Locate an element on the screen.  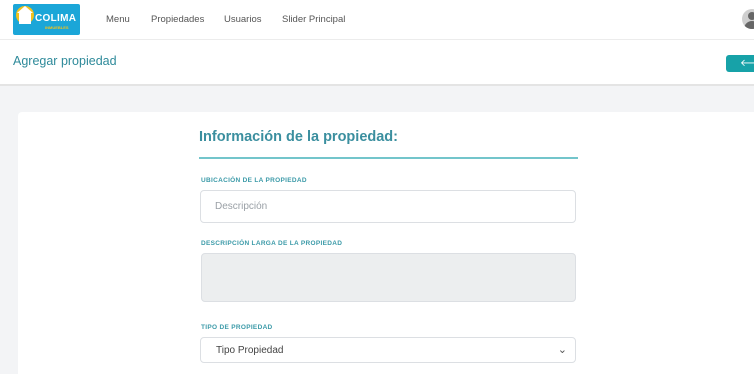
nav-item-menu: Menu is located at coordinates (118, 19).